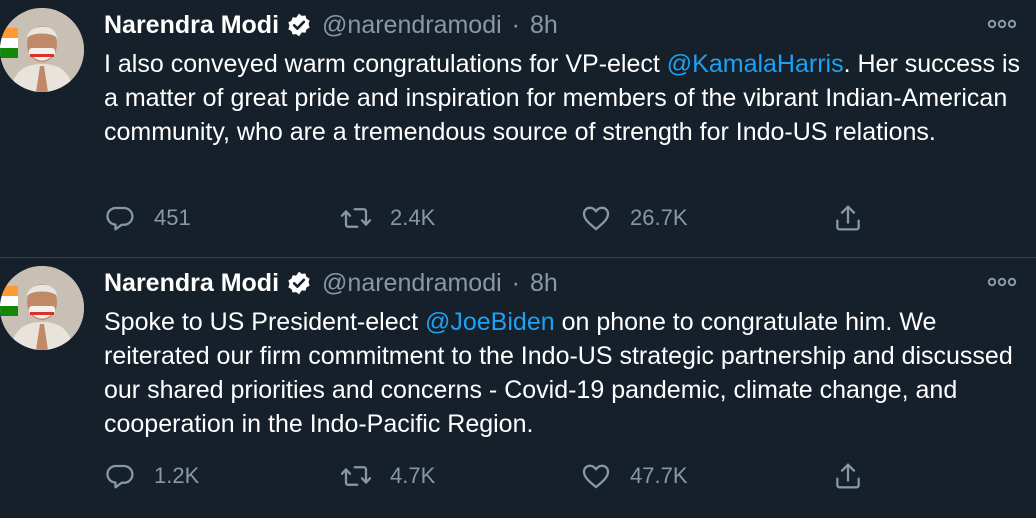 This screenshot has width=1036, height=518. I want to click on retweet-button: 2.4K, so click(387, 218).